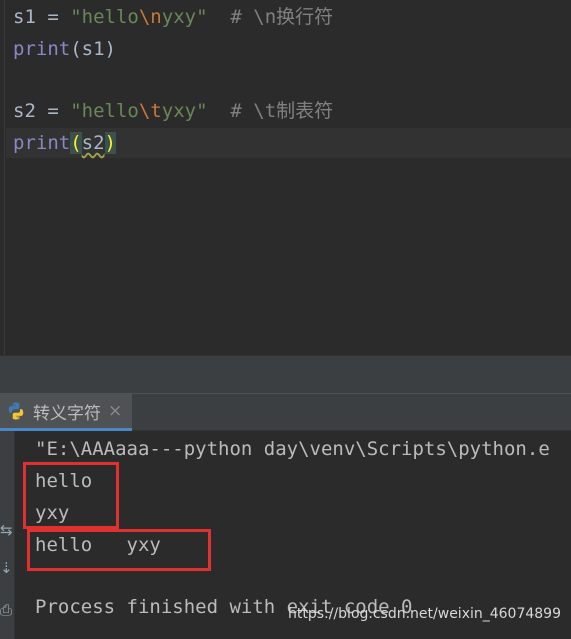 The height and width of the screenshot is (639, 571). What do you see at coordinates (93, 49) in the screenshot?
I see `call-args: (s1)` at bounding box center [93, 49].